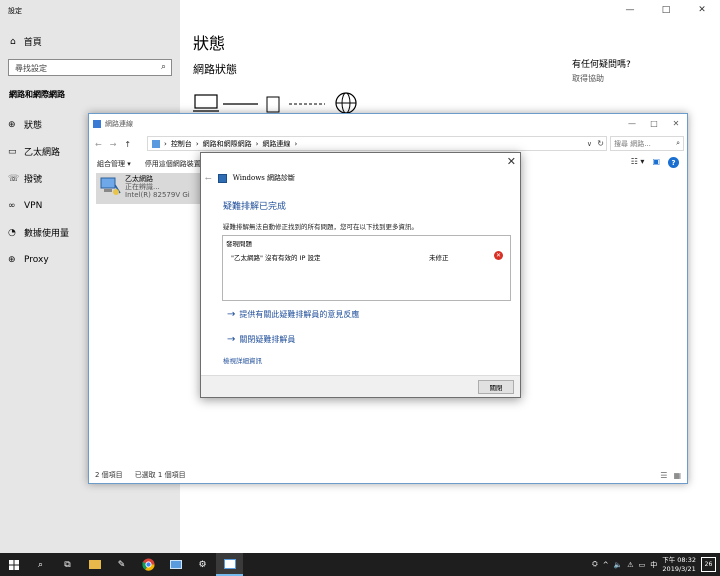  What do you see at coordinates (38, 151) in the screenshot?
I see `sidebar-item-ethernet: ▭ 乙太網路` at bounding box center [38, 151].